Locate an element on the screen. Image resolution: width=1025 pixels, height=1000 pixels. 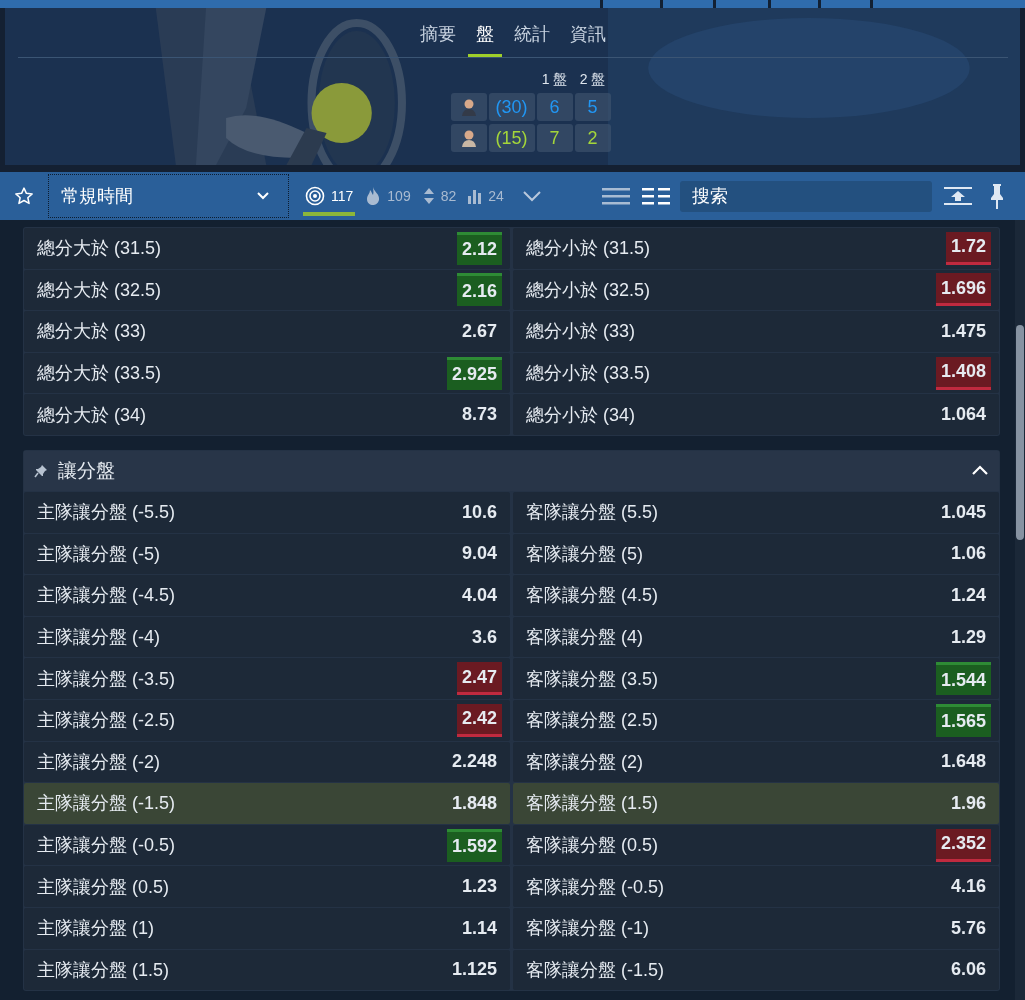
option-label: 客隊讓分盤 (5.5) is located at coordinates (592, 513).